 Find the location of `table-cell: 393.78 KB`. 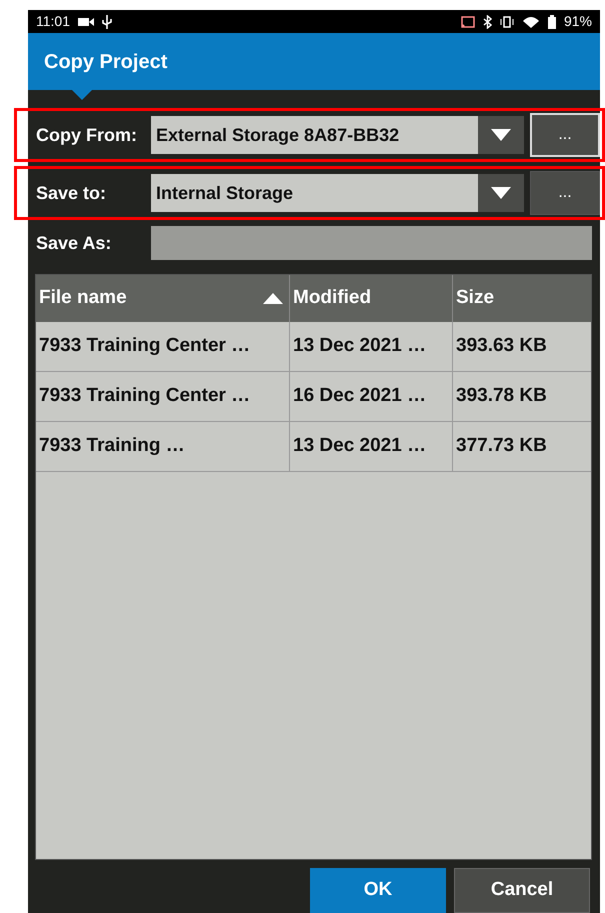

table-cell: 393.78 KB is located at coordinates (522, 397).